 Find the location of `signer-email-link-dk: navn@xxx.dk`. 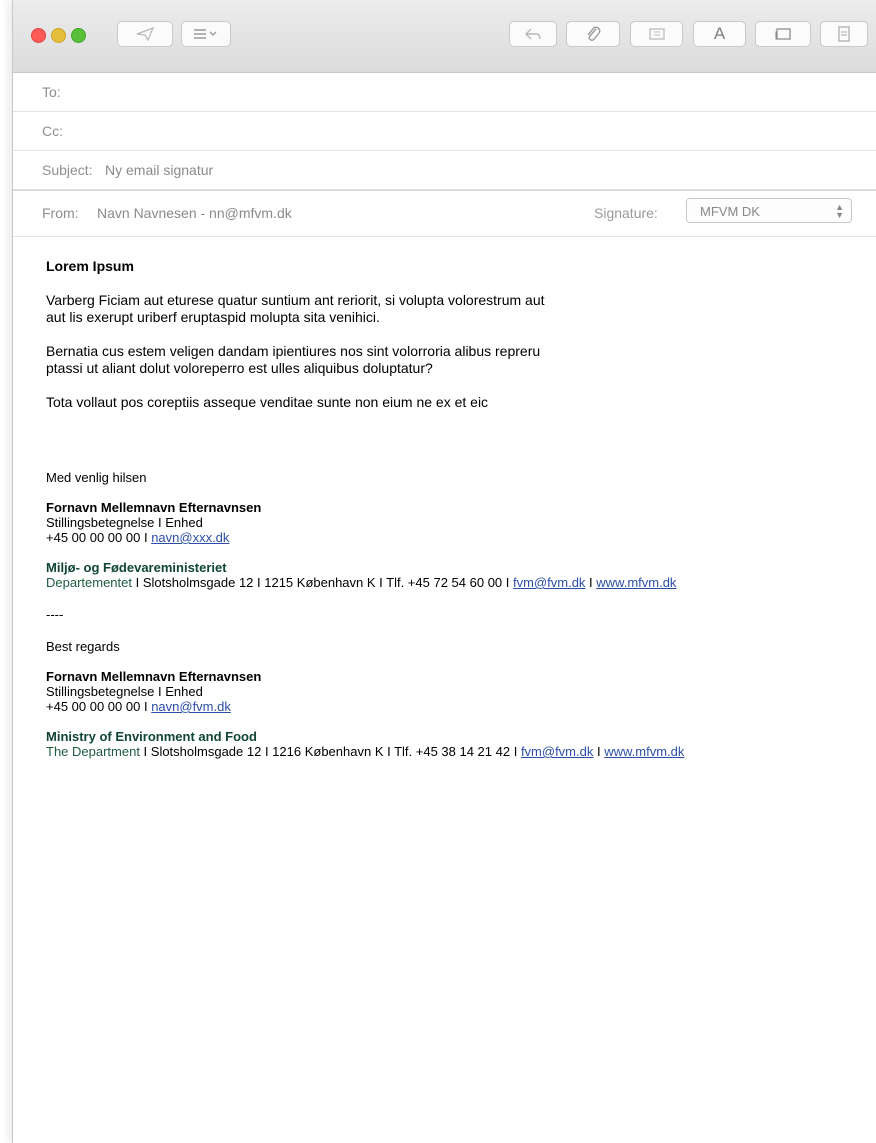

signer-email-link-dk: navn@xxx.dk is located at coordinates (190, 537).